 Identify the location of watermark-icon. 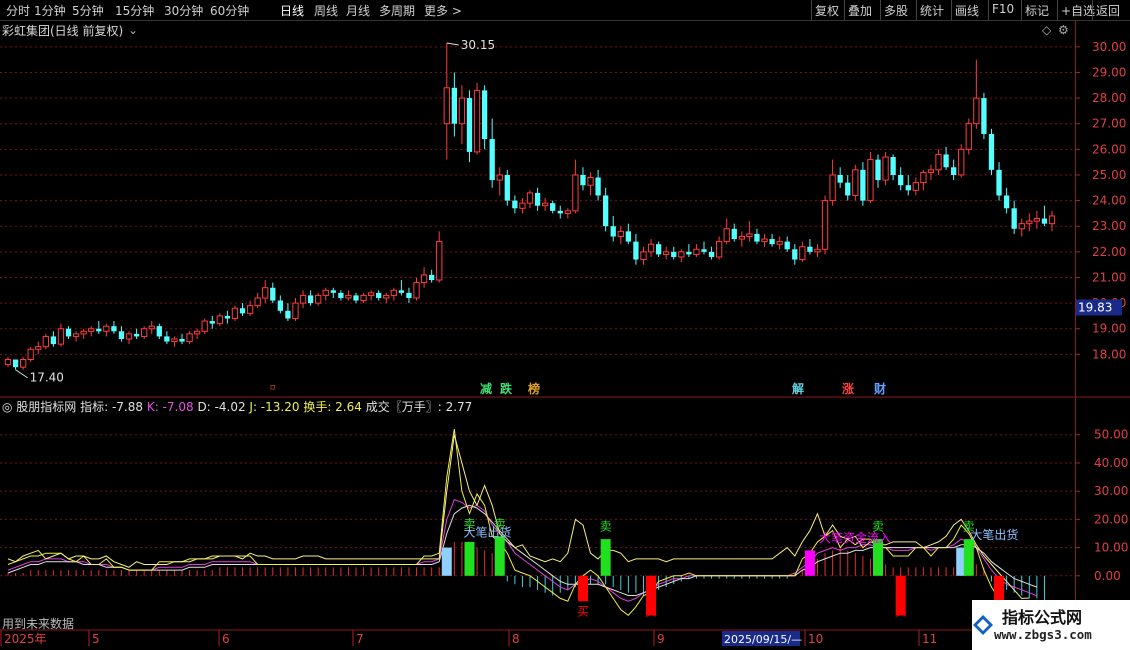
(983, 625).